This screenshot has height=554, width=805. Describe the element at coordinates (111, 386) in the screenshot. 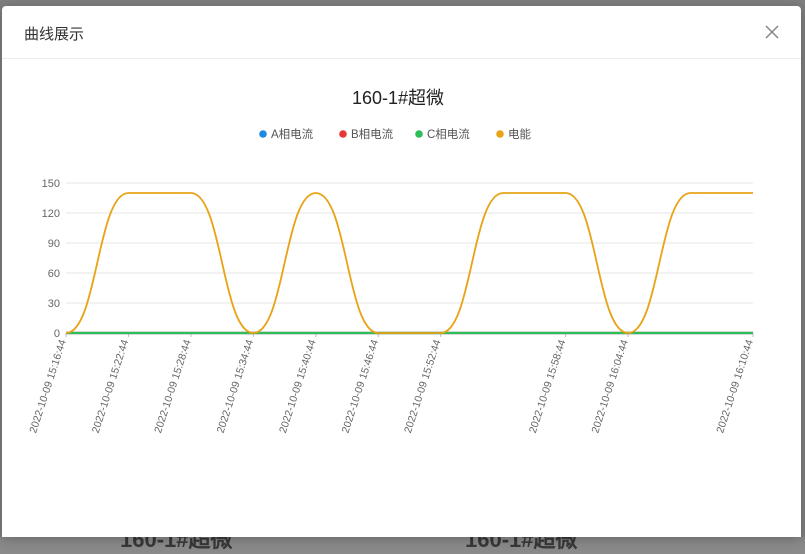

I see `x-tick-label: 2022-10-09 15:22:44` at that location.